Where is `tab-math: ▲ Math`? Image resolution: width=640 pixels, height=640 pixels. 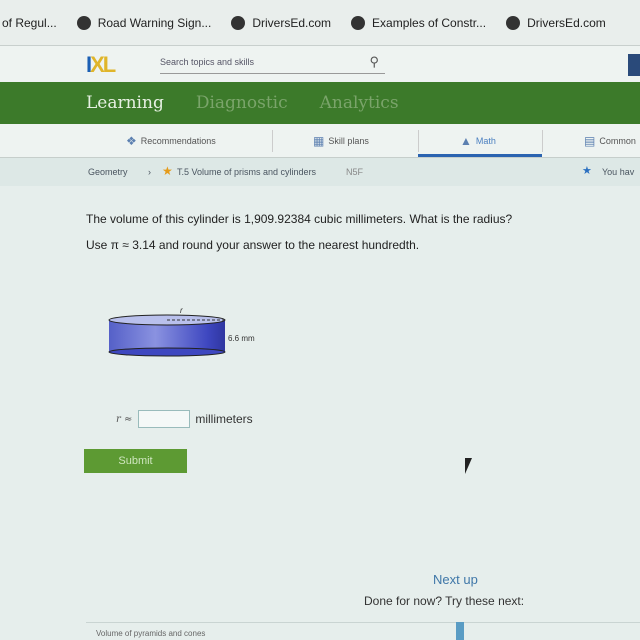 tab-math: ▲ Math is located at coordinates (478, 141).